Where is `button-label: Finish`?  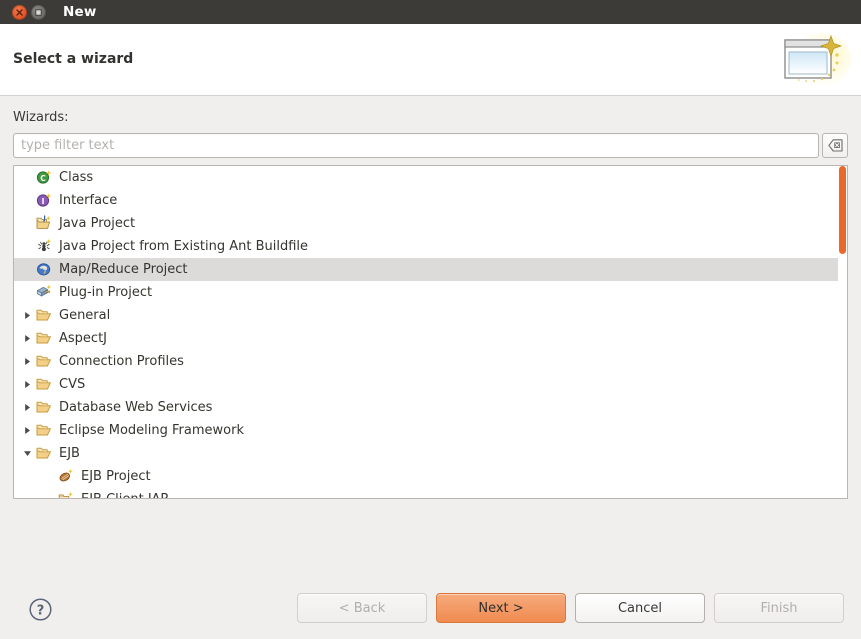
button-label: Finish is located at coordinates (779, 608).